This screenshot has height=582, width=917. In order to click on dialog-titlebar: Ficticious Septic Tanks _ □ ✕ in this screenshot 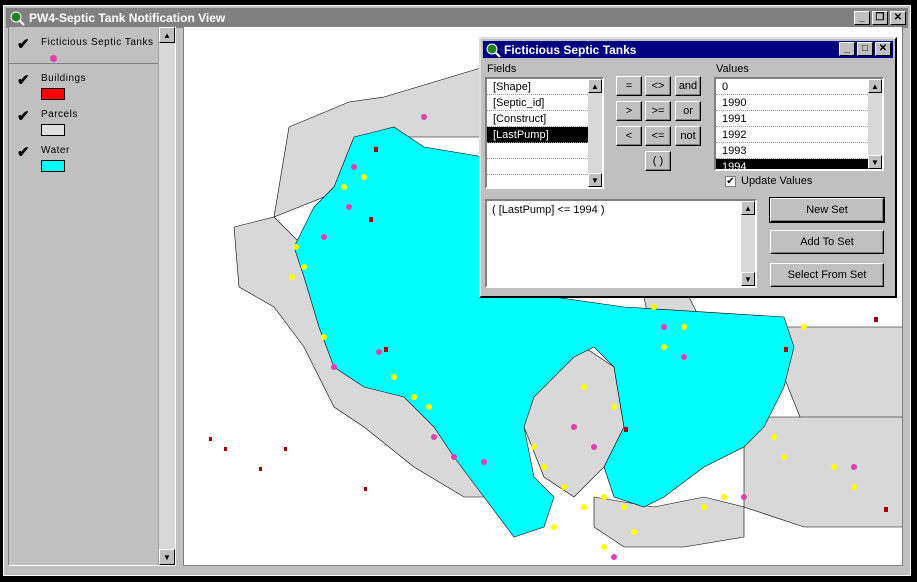, I will do `click(688, 49)`.